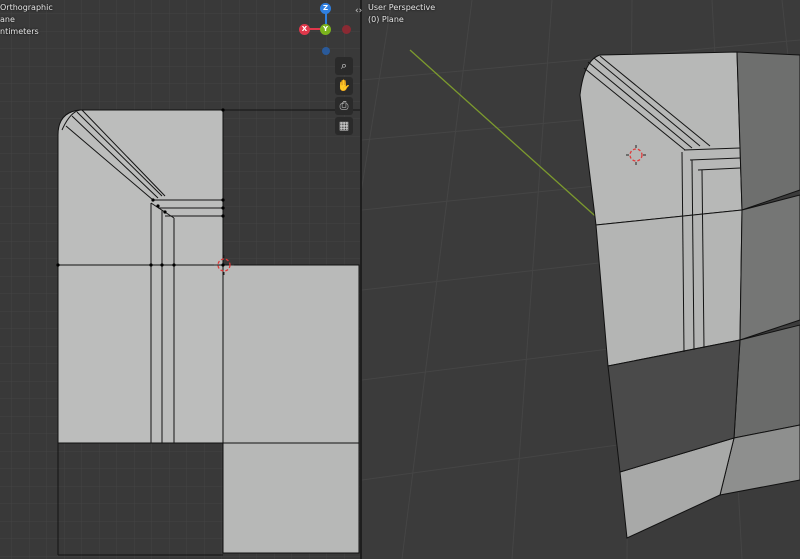 The height and width of the screenshot is (559, 800). Describe the element at coordinates (769, 267) in the screenshot. I see `persp-right-middle-face` at that location.